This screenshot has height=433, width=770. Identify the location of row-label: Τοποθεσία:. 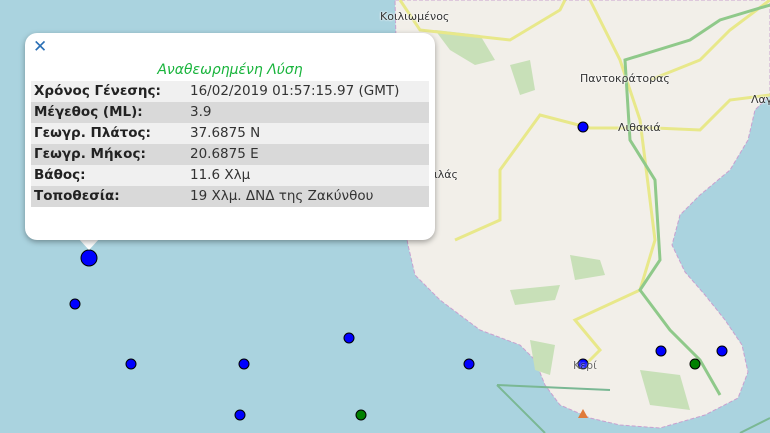
(77, 196).